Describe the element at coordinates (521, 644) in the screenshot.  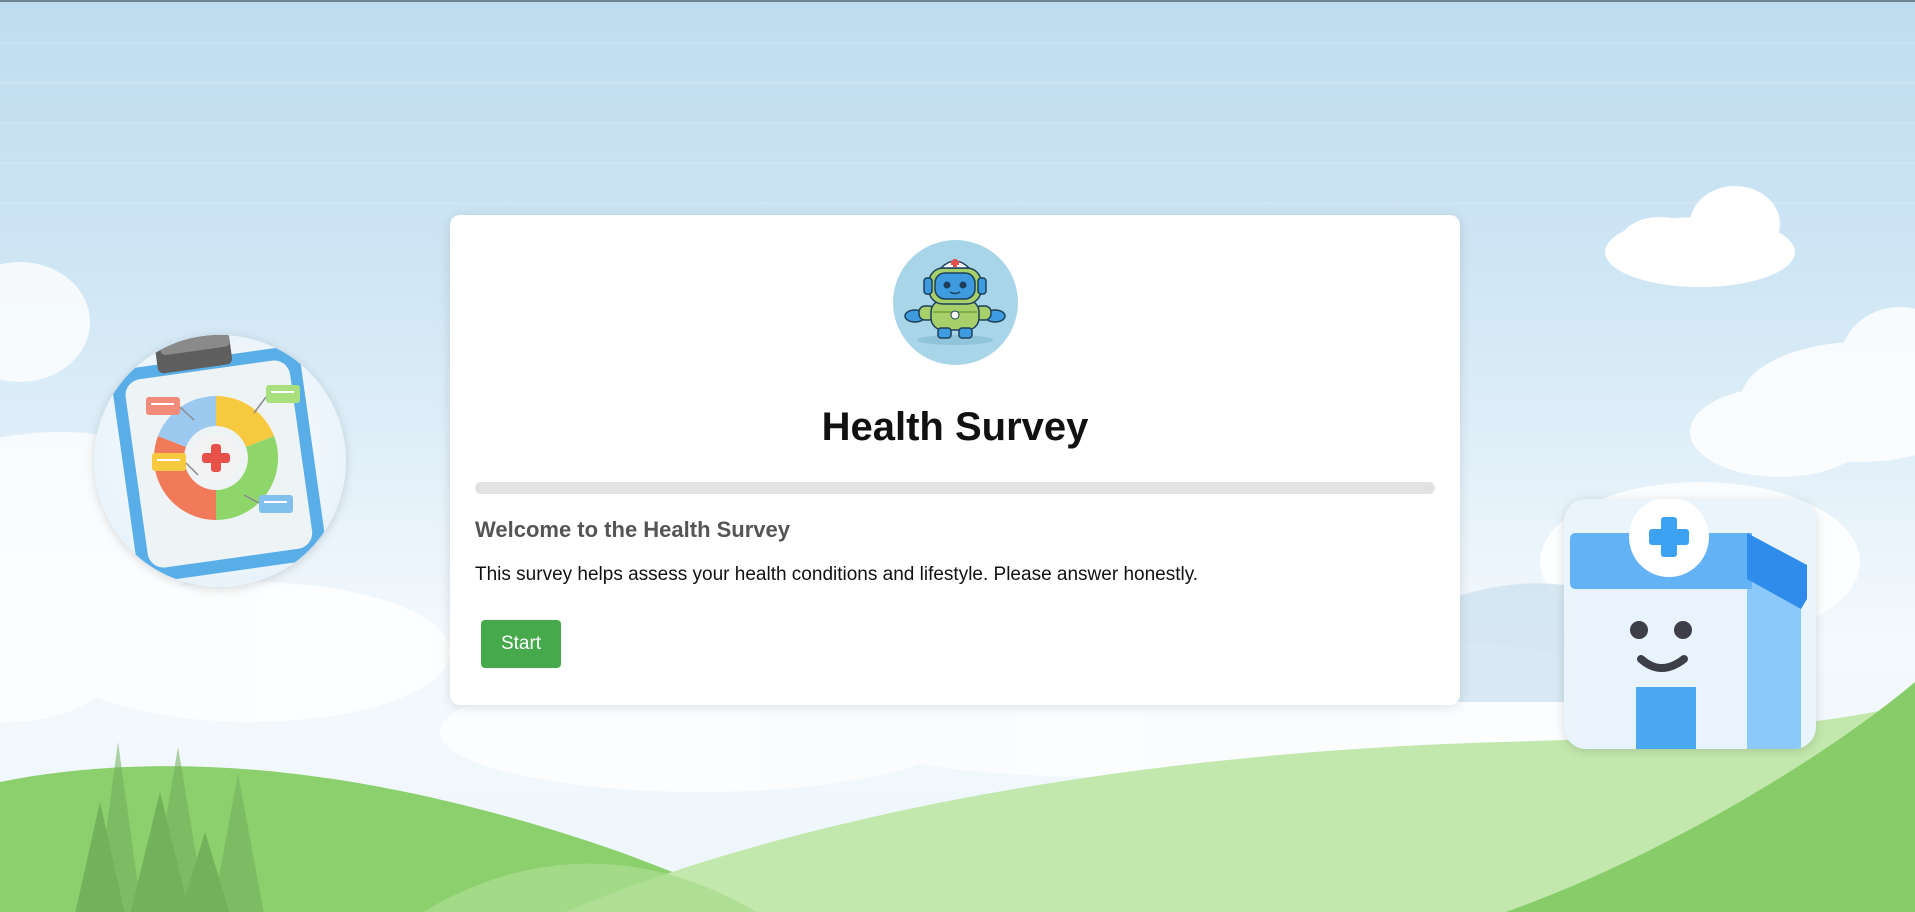
I see `start-button: Start` at that location.